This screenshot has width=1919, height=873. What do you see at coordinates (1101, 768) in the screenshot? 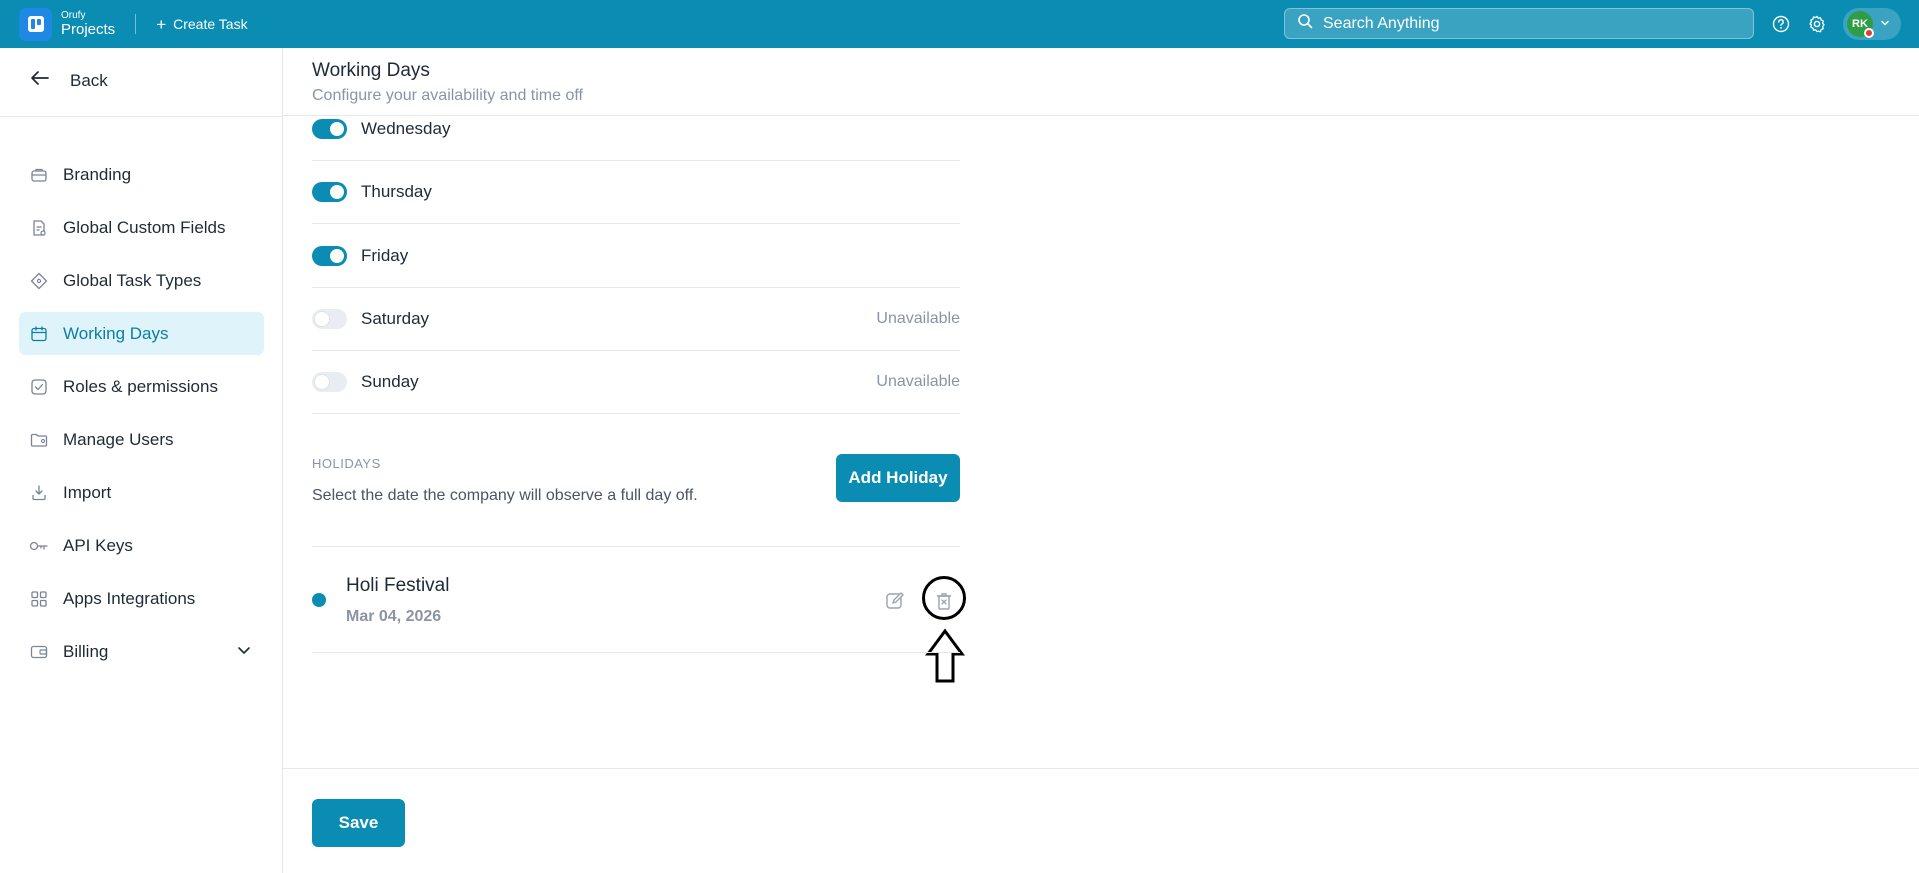
I see `footer-divider` at bounding box center [1101, 768].